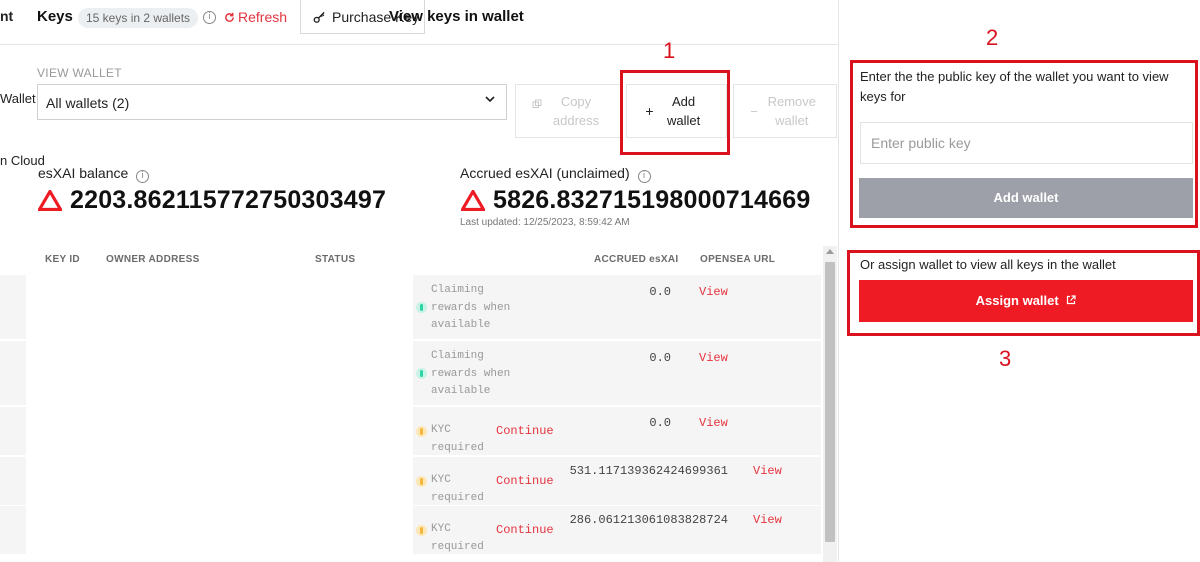 This screenshot has width=1200, height=562. I want to click on refresh-button: Refresh, so click(255, 17).